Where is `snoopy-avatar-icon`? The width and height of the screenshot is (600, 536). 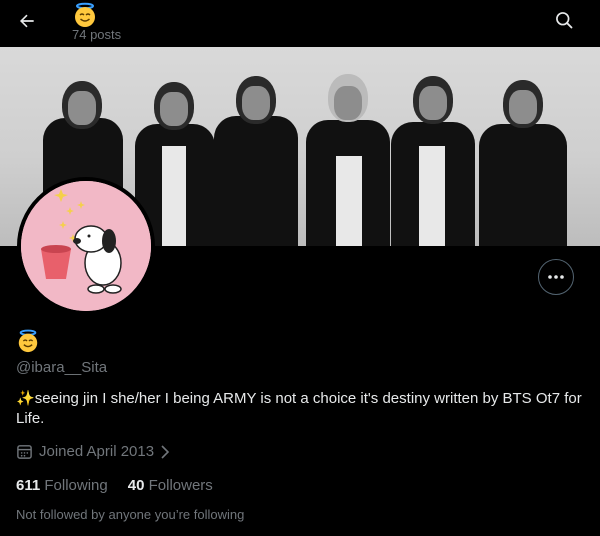
snoopy-avatar-icon is located at coordinates (86, 246).